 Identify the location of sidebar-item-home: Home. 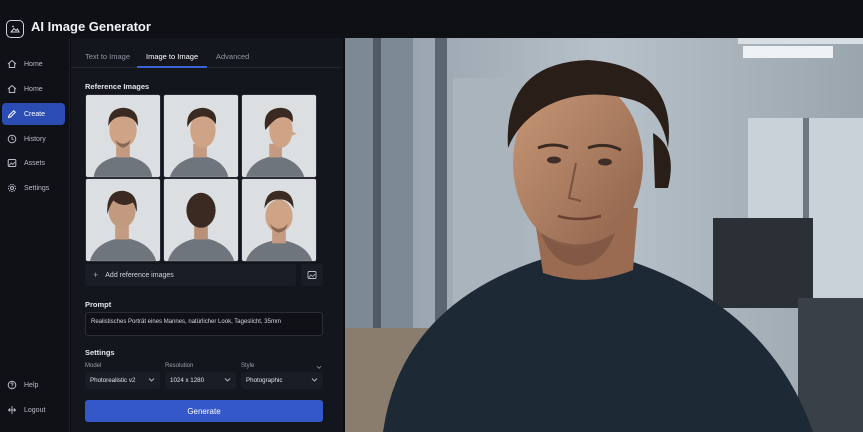
(33, 64).